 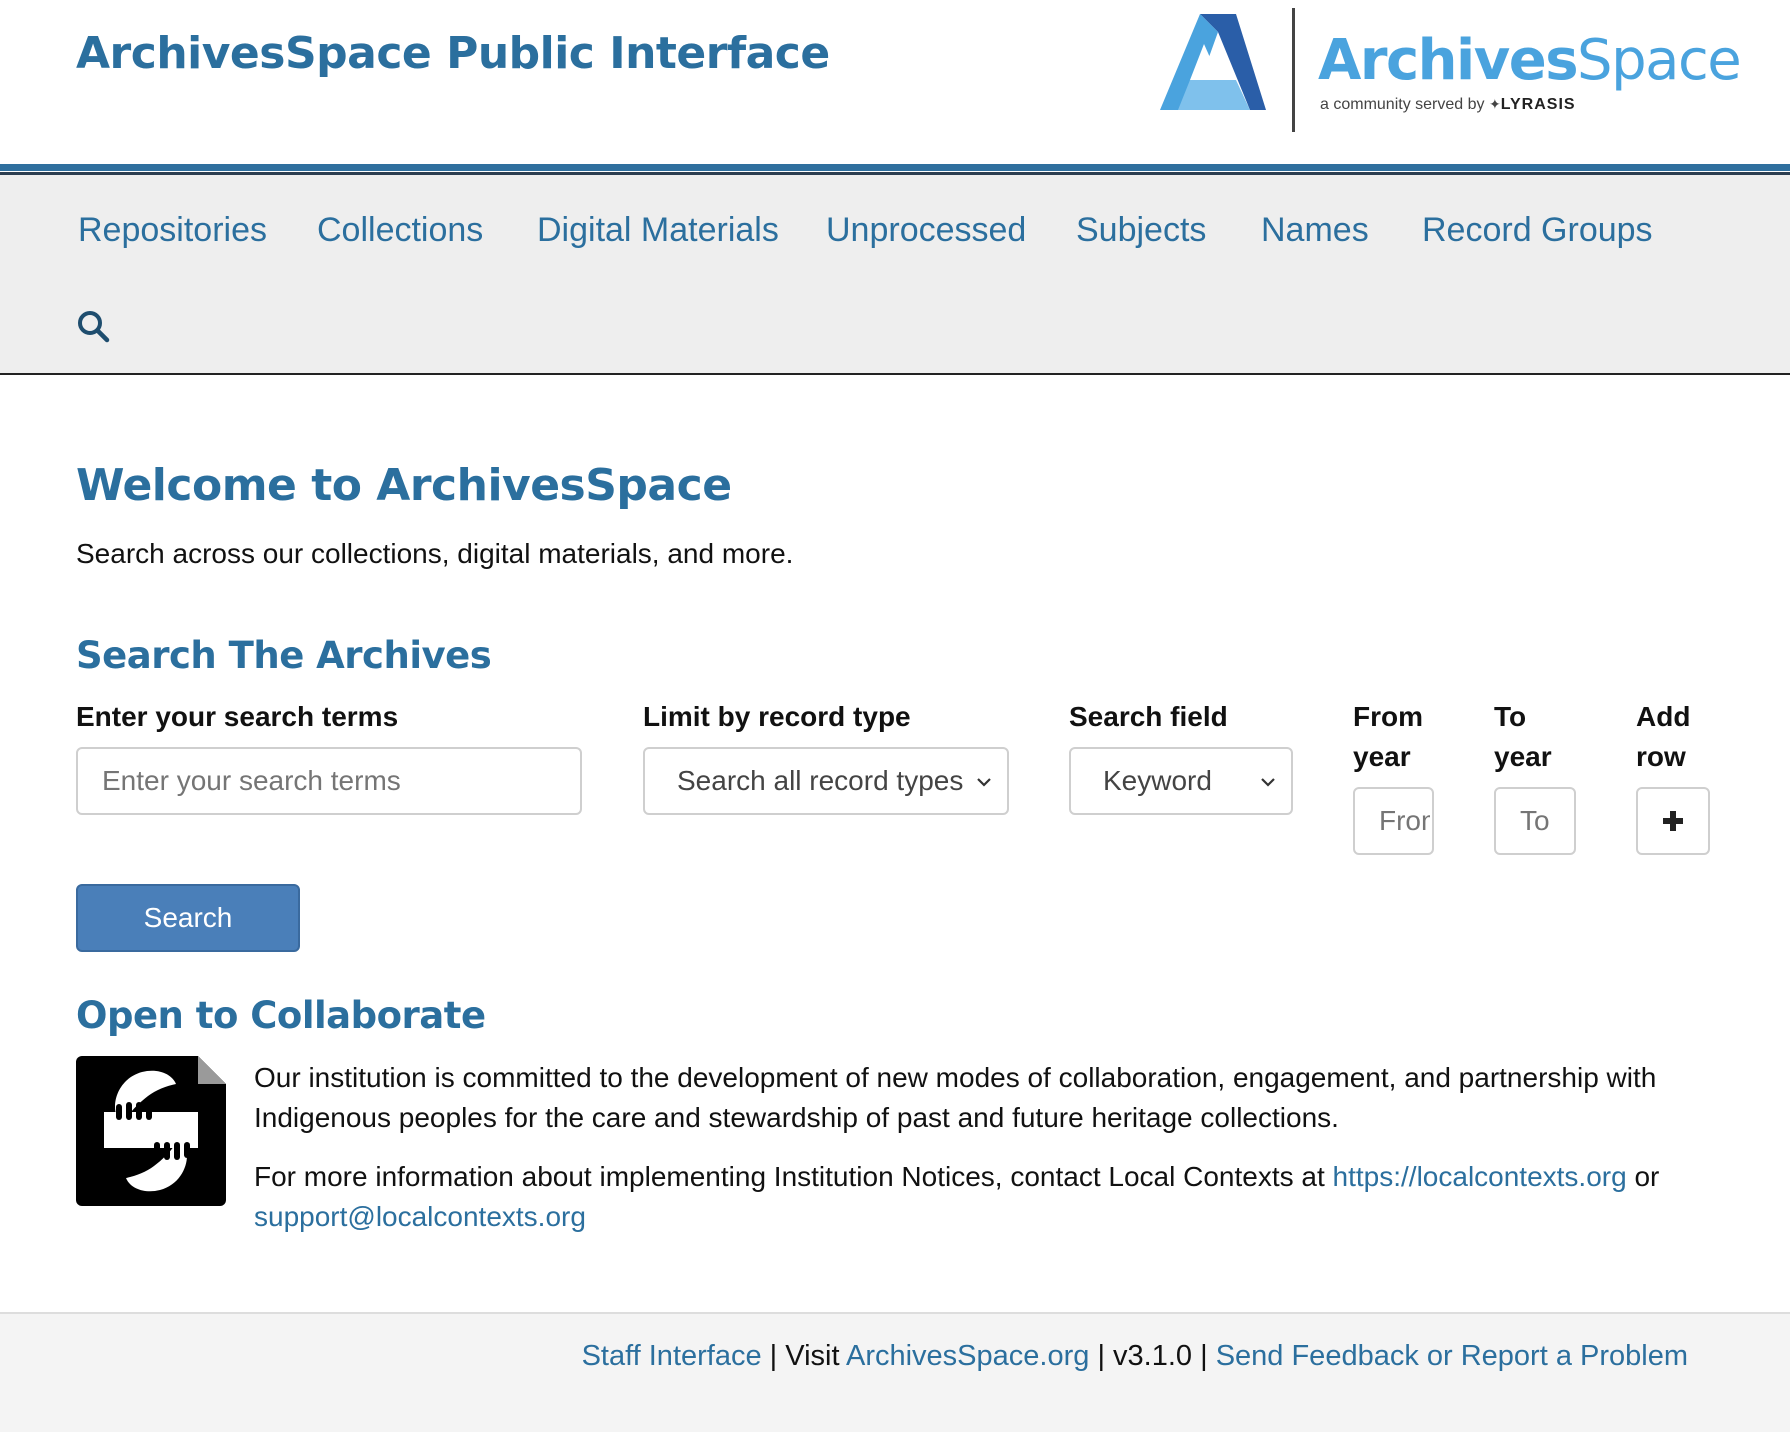 I want to click on record-type-select: Search all record types, so click(x=826, y=781).